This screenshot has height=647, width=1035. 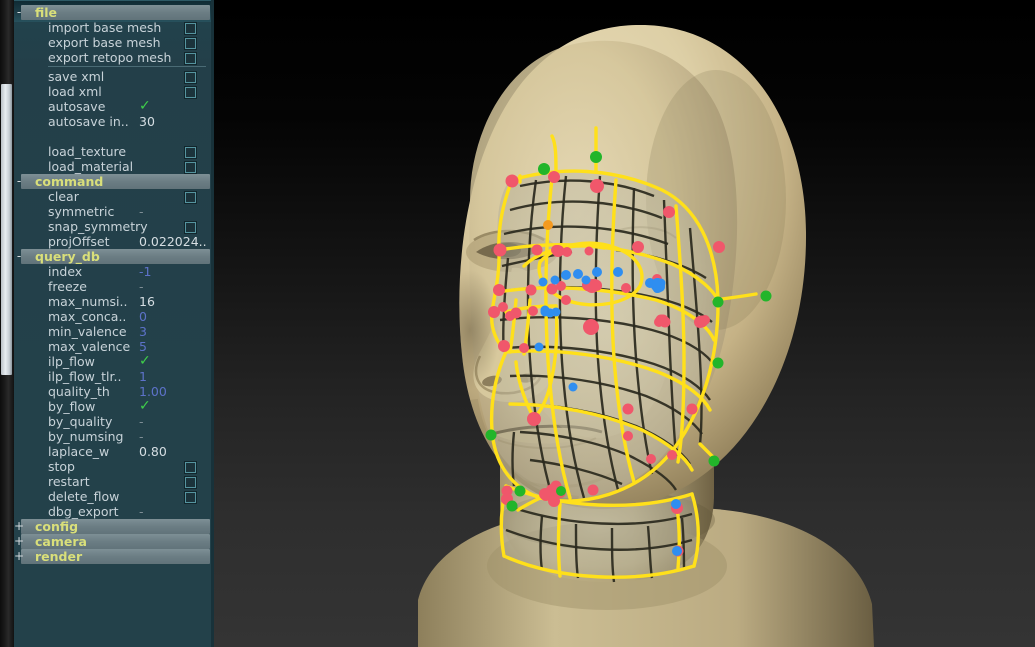 I want to click on section-header-config: + config, so click(x=112, y=526).